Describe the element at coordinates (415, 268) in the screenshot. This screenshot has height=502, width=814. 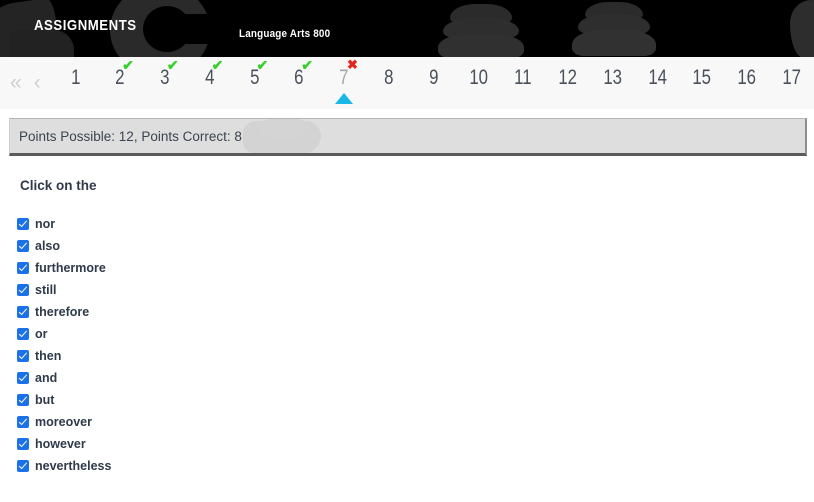
I see `answer-option: furthermore` at that location.